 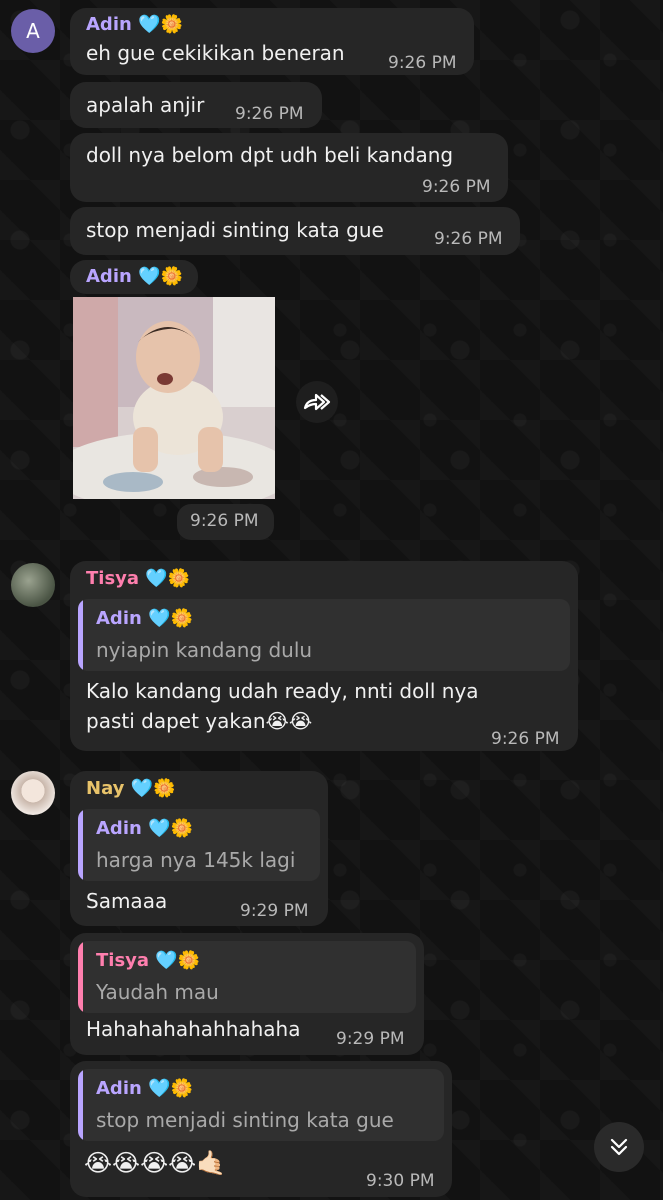 I want to click on message-text-line: pasti dapet yakan😭😭, so click(x=199, y=721).